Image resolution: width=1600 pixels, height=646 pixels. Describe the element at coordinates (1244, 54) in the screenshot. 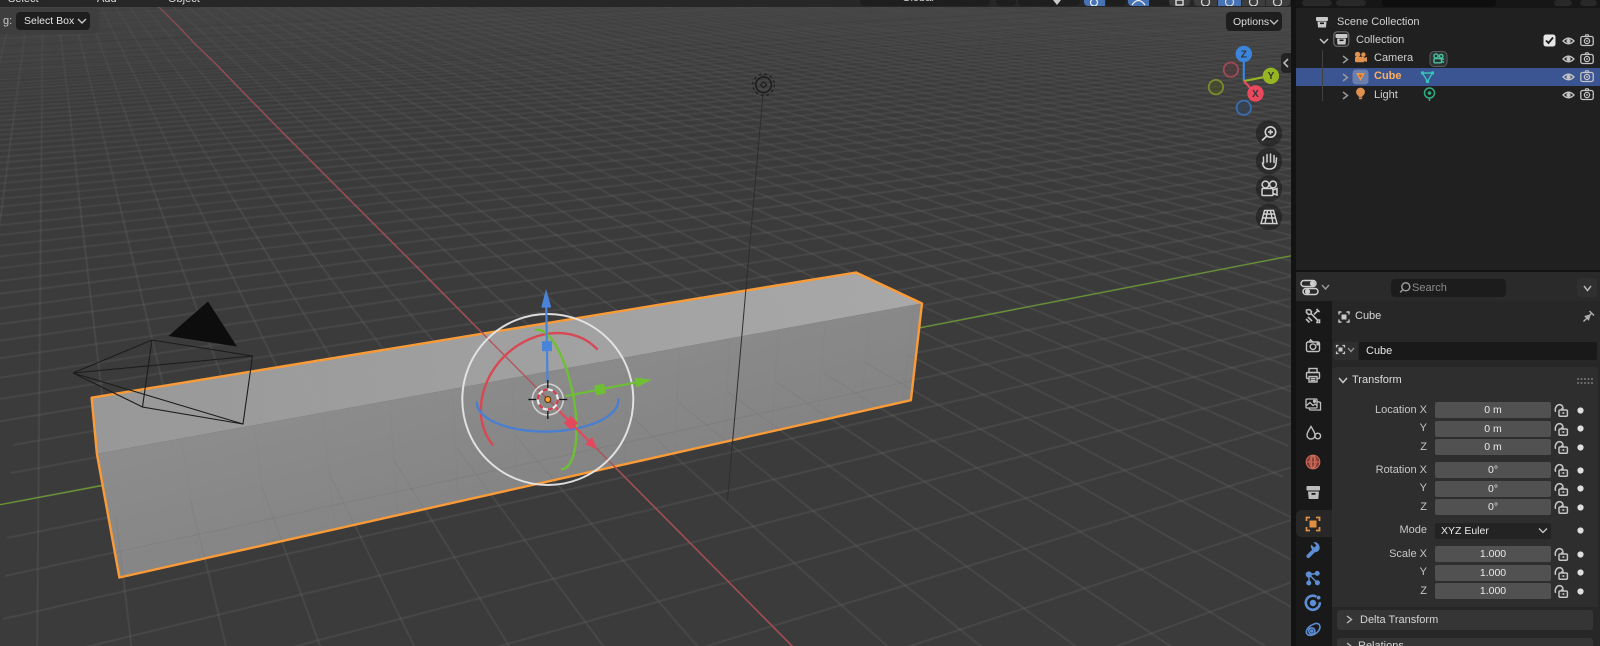

I see `svg-text: Z` at that location.